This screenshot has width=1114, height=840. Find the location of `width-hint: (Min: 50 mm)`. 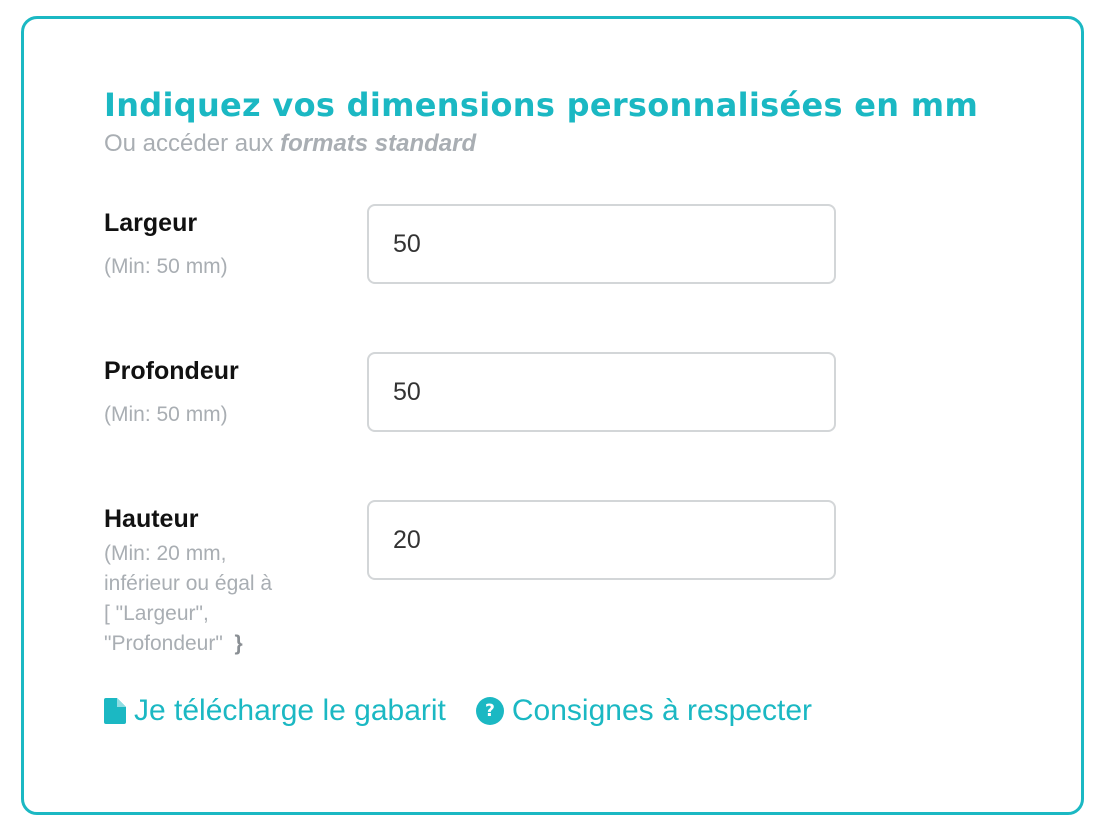

width-hint: (Min: 50 mm) is located at coordinates (166, 267).